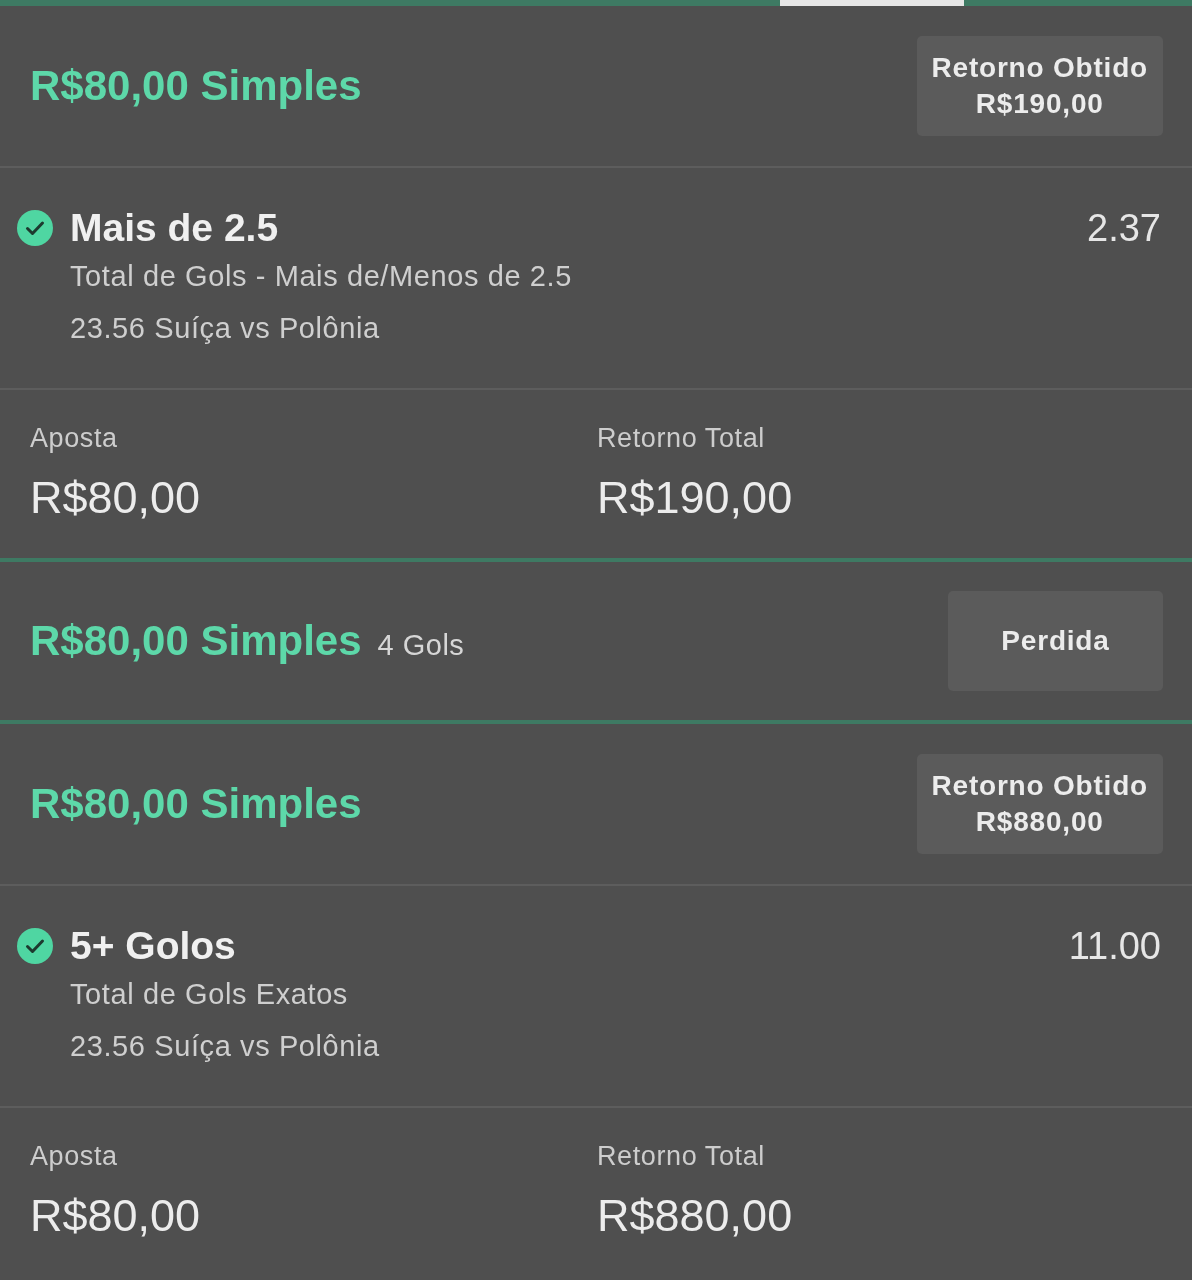 The image size is (1192, 1280). What do you see at coordinates (153, 946) in the screenshot?
I see `selection-name: 5+ Golos` at bounding box center [153, 946].